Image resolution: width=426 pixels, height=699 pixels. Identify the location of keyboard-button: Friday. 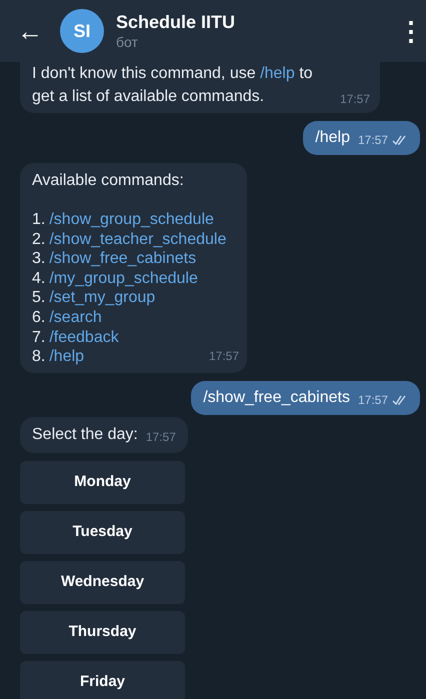
(102, 679).